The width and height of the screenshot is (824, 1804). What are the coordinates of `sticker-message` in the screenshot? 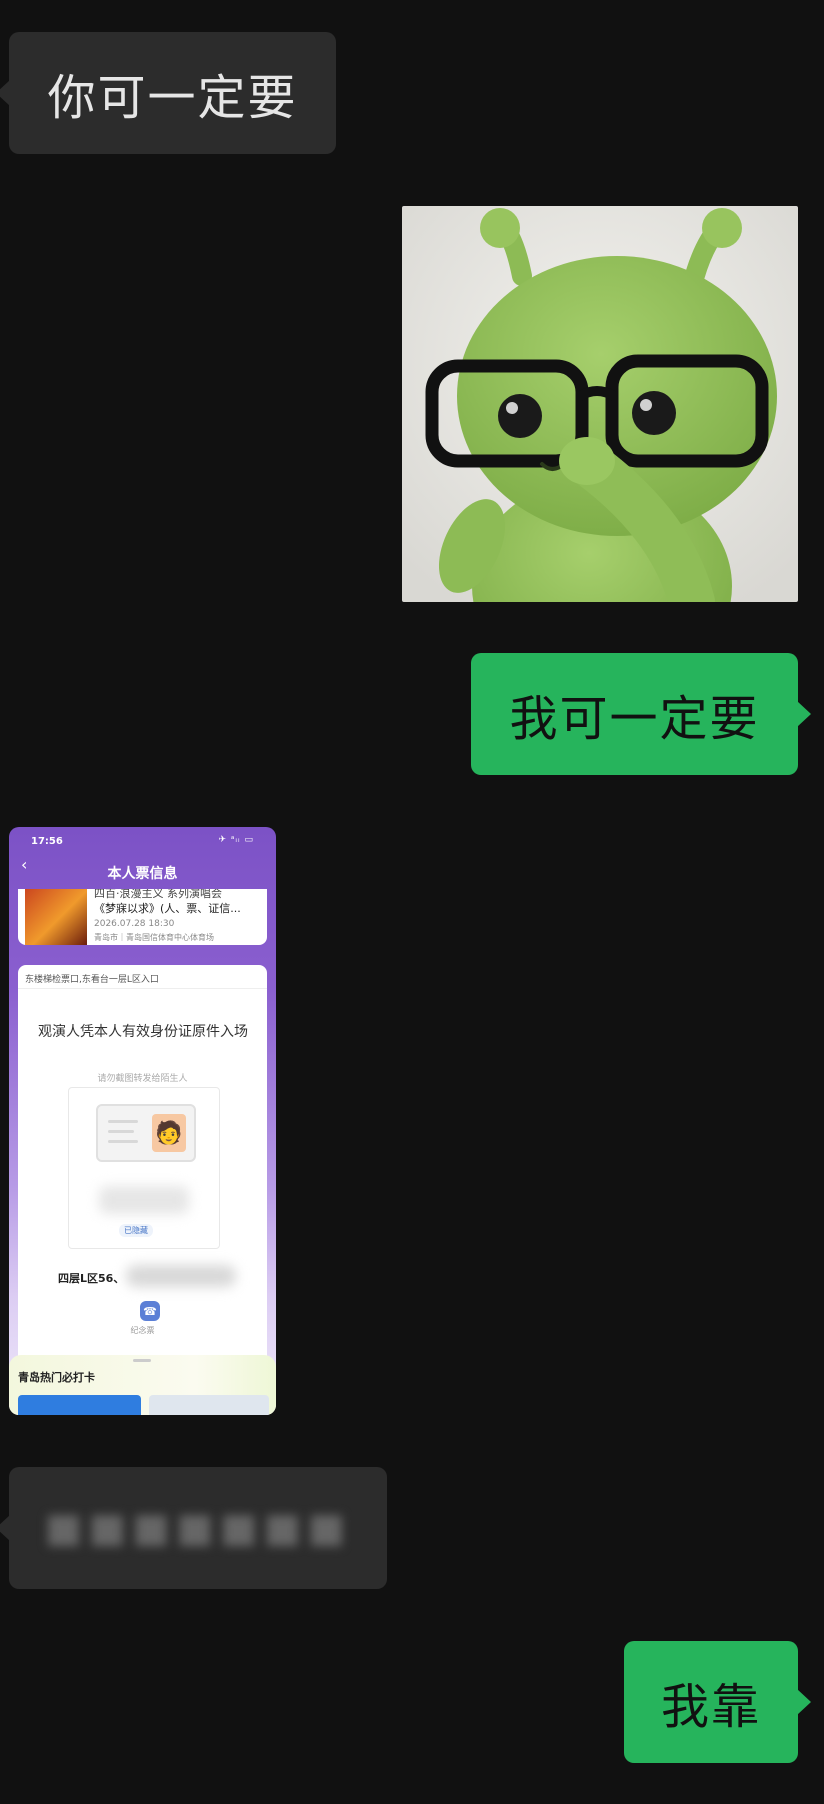 It's located at (600, 404).